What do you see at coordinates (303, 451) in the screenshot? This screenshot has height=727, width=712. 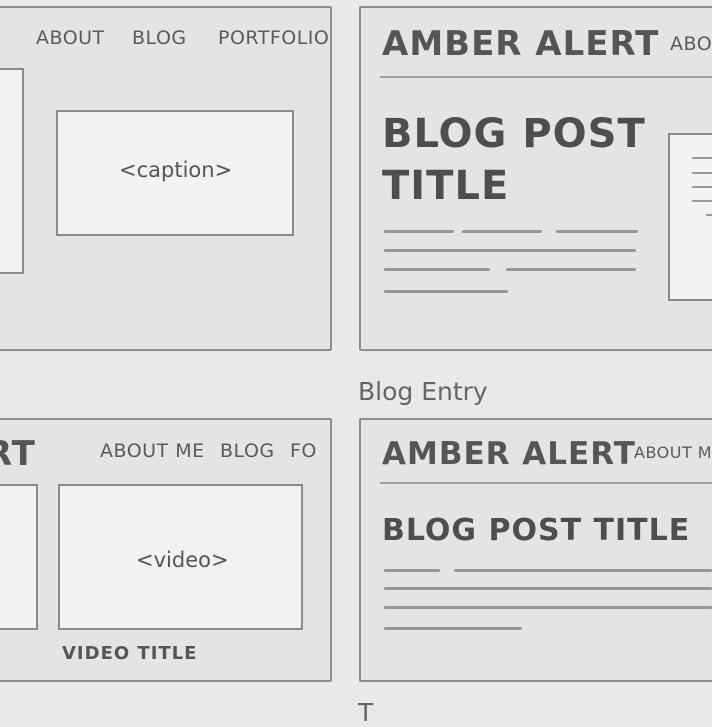 I see `nav-portfolio-partial: FO` at bounding box center [303, 451].